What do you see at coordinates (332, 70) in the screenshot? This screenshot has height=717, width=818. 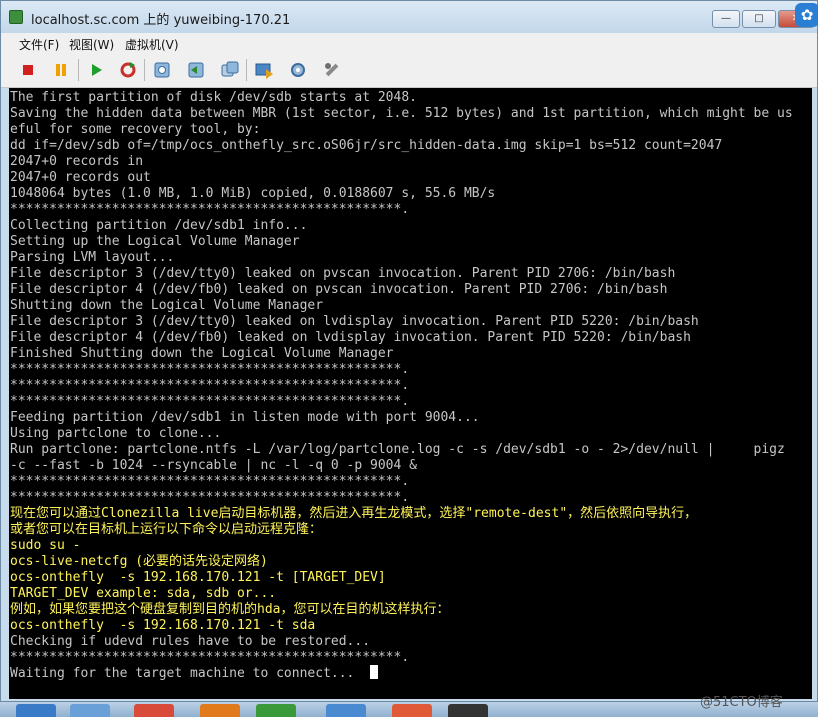 I see `tools-icon` at bounding box center [332, 70].